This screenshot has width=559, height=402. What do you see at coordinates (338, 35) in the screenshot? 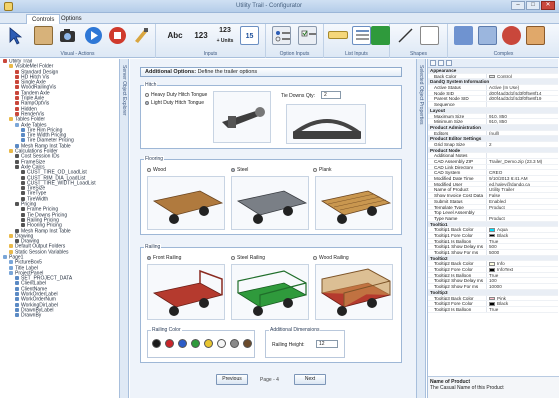
I see `dropdown-list-icon` at bounding box center [338, 35].